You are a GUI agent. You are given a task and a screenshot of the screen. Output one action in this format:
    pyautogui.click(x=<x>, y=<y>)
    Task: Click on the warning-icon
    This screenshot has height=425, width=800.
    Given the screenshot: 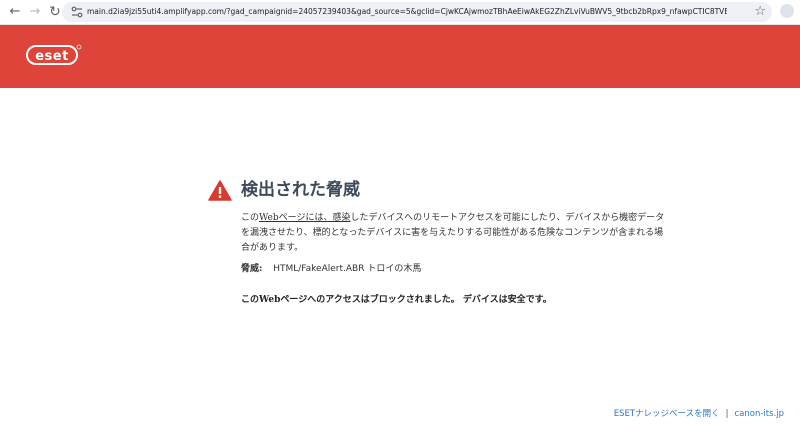 What is the action you would take?
    pyautogui.click(x=220, y=190)
    